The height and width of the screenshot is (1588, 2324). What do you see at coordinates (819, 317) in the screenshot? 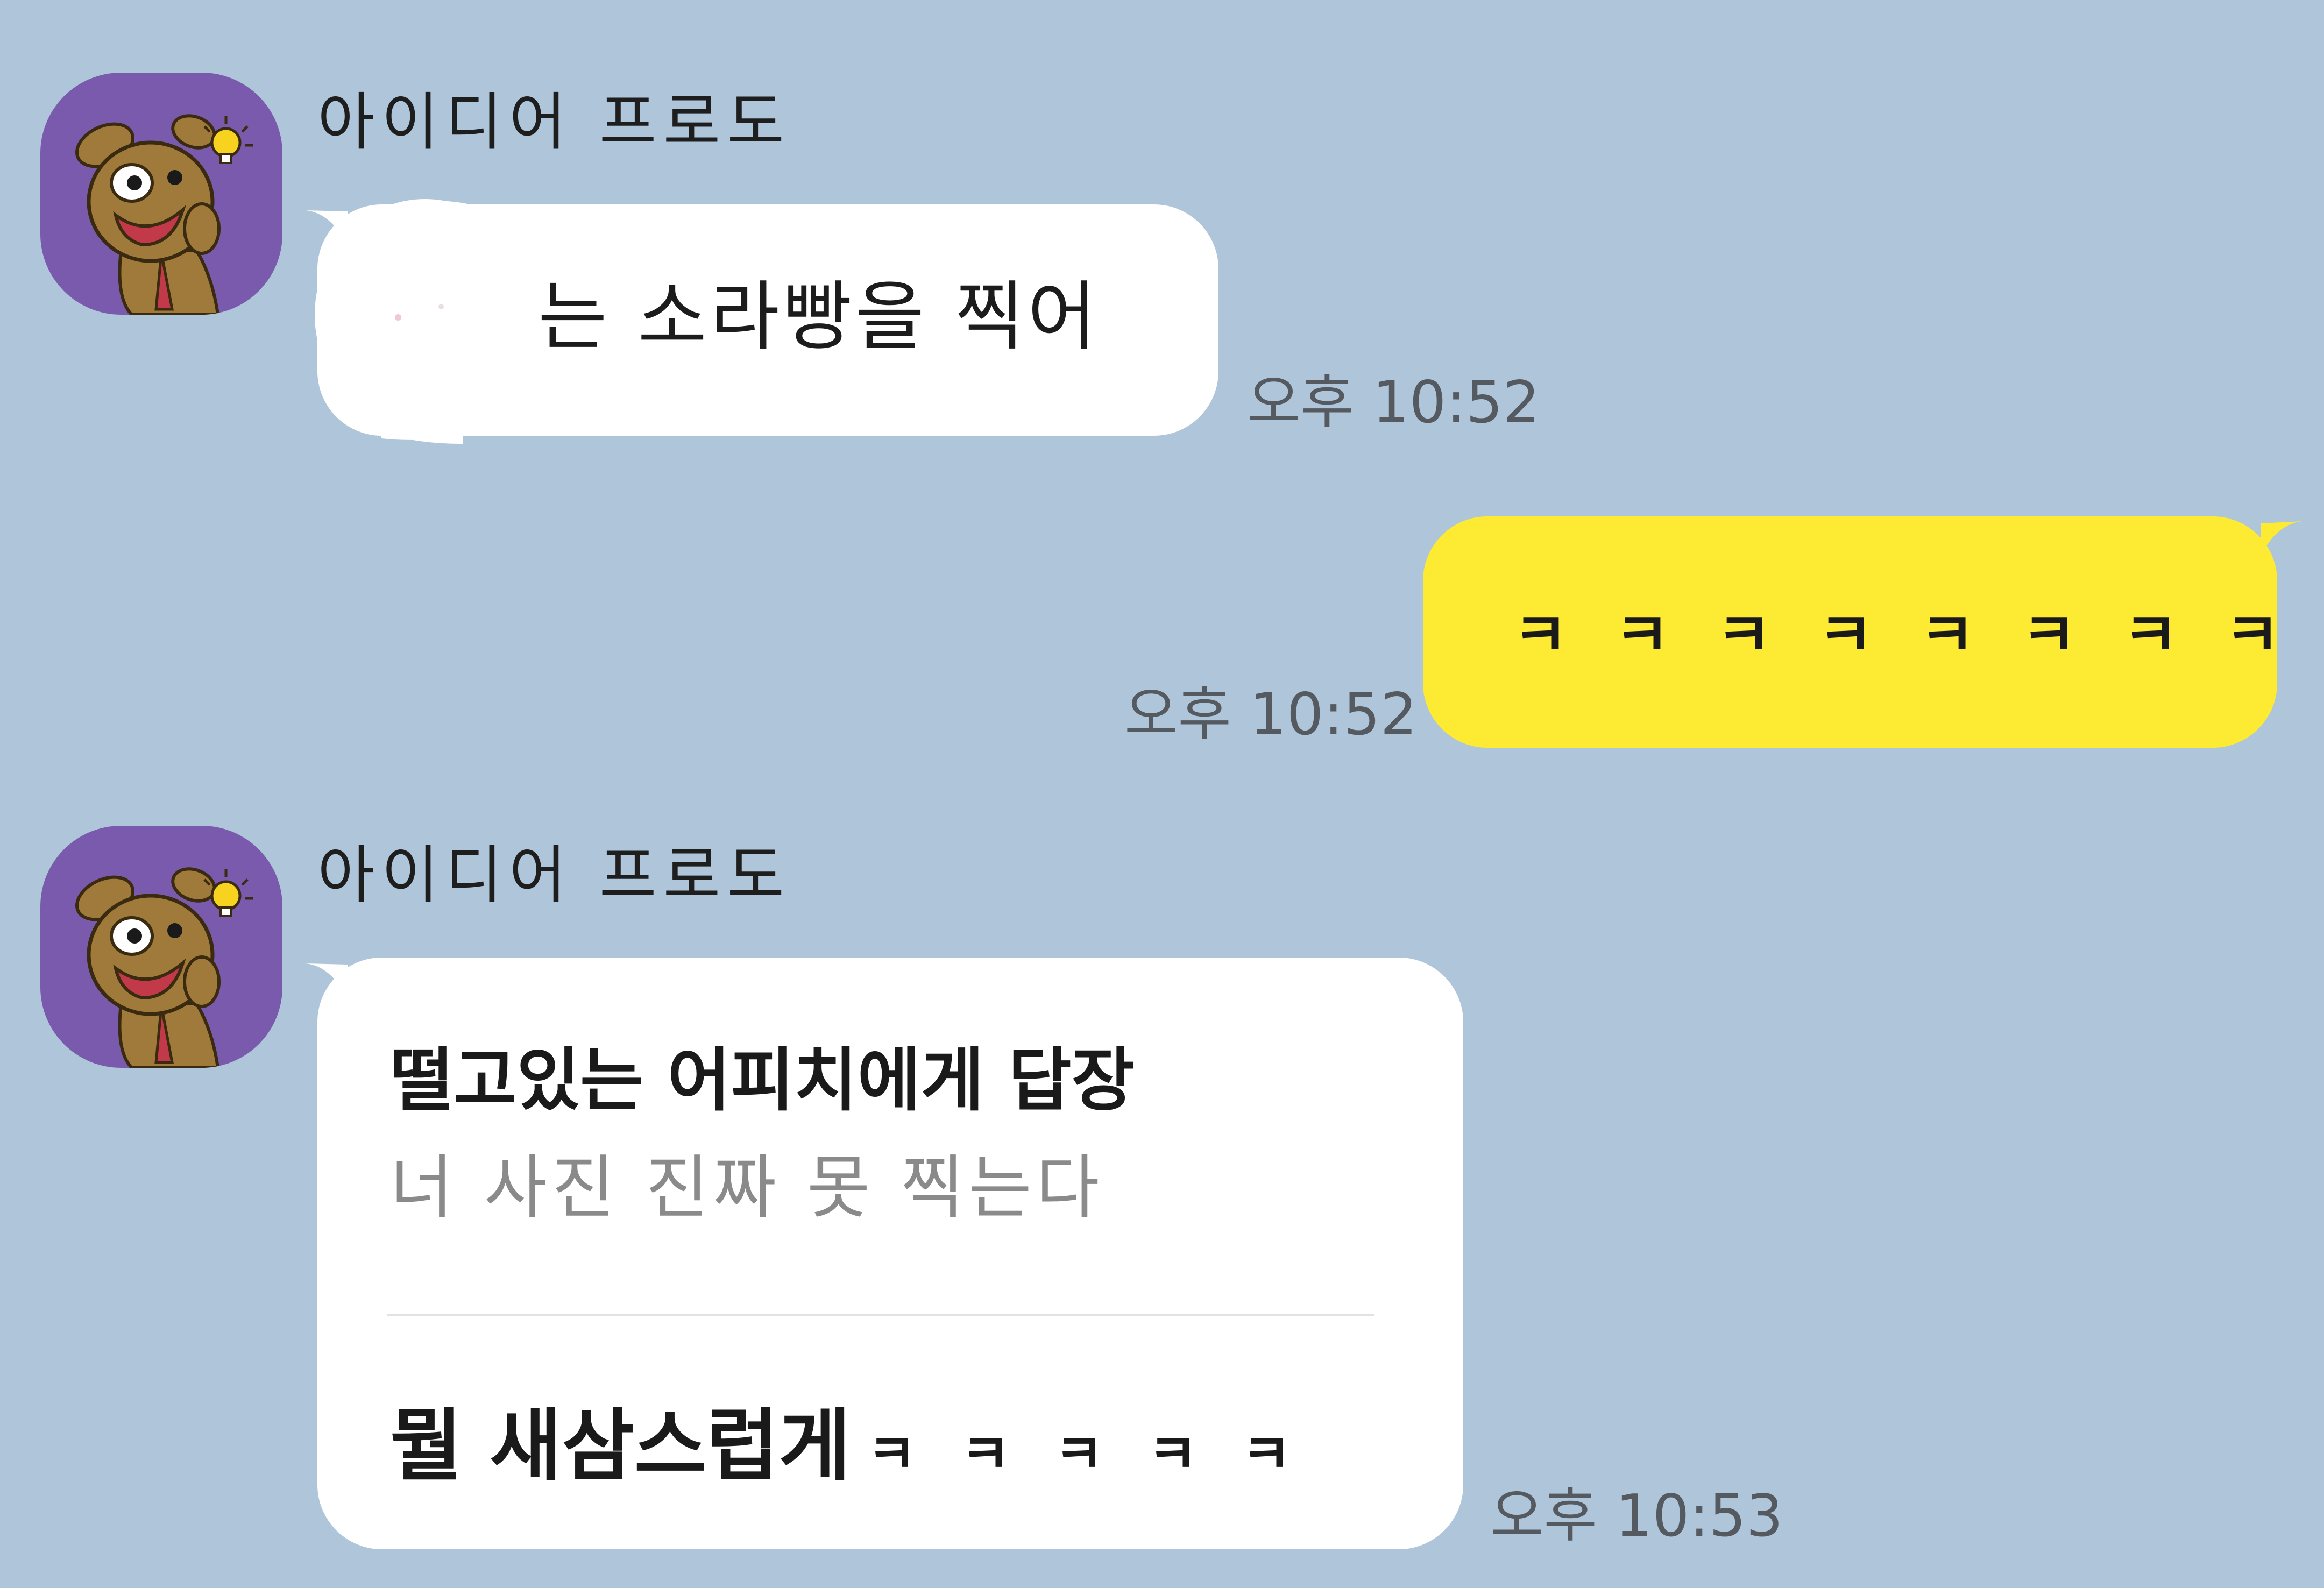
I see `message-text: 는 소라빵을 찍어` at bounding box center [819, 317].